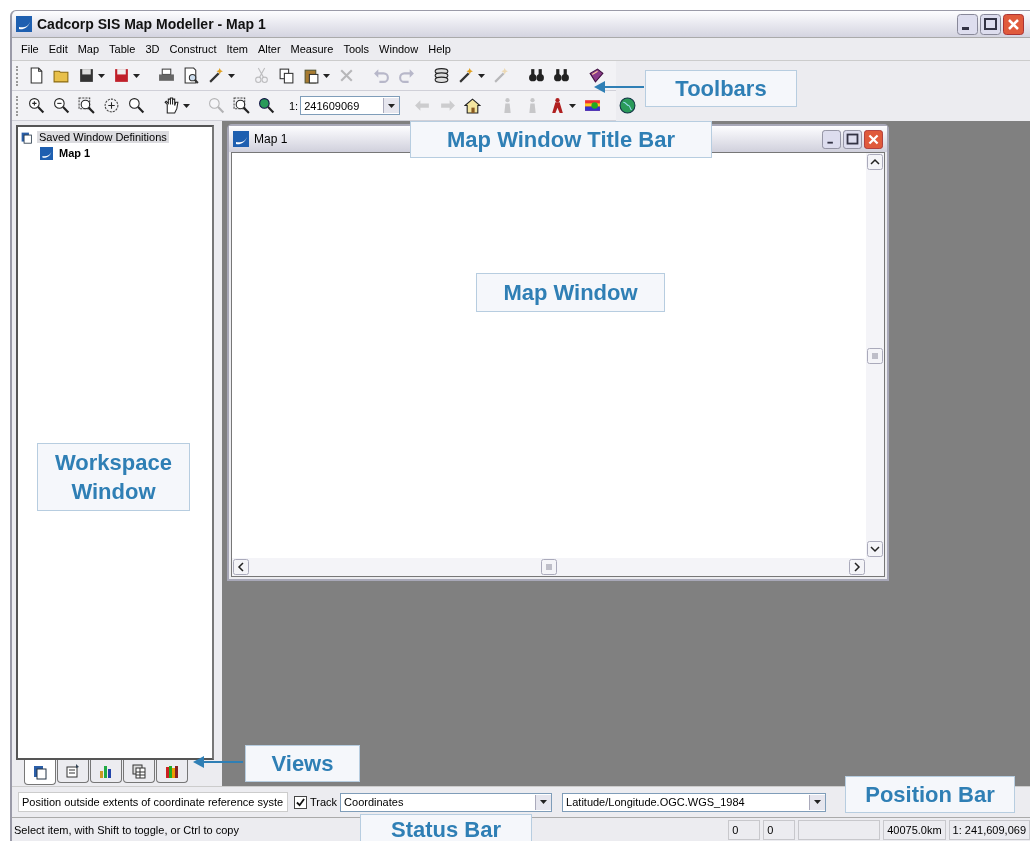 This screenshot has width=1030, height=841. Describe the element at coordinates (136, 105) in the screenshot. I see `magnifier-icon` at that location.